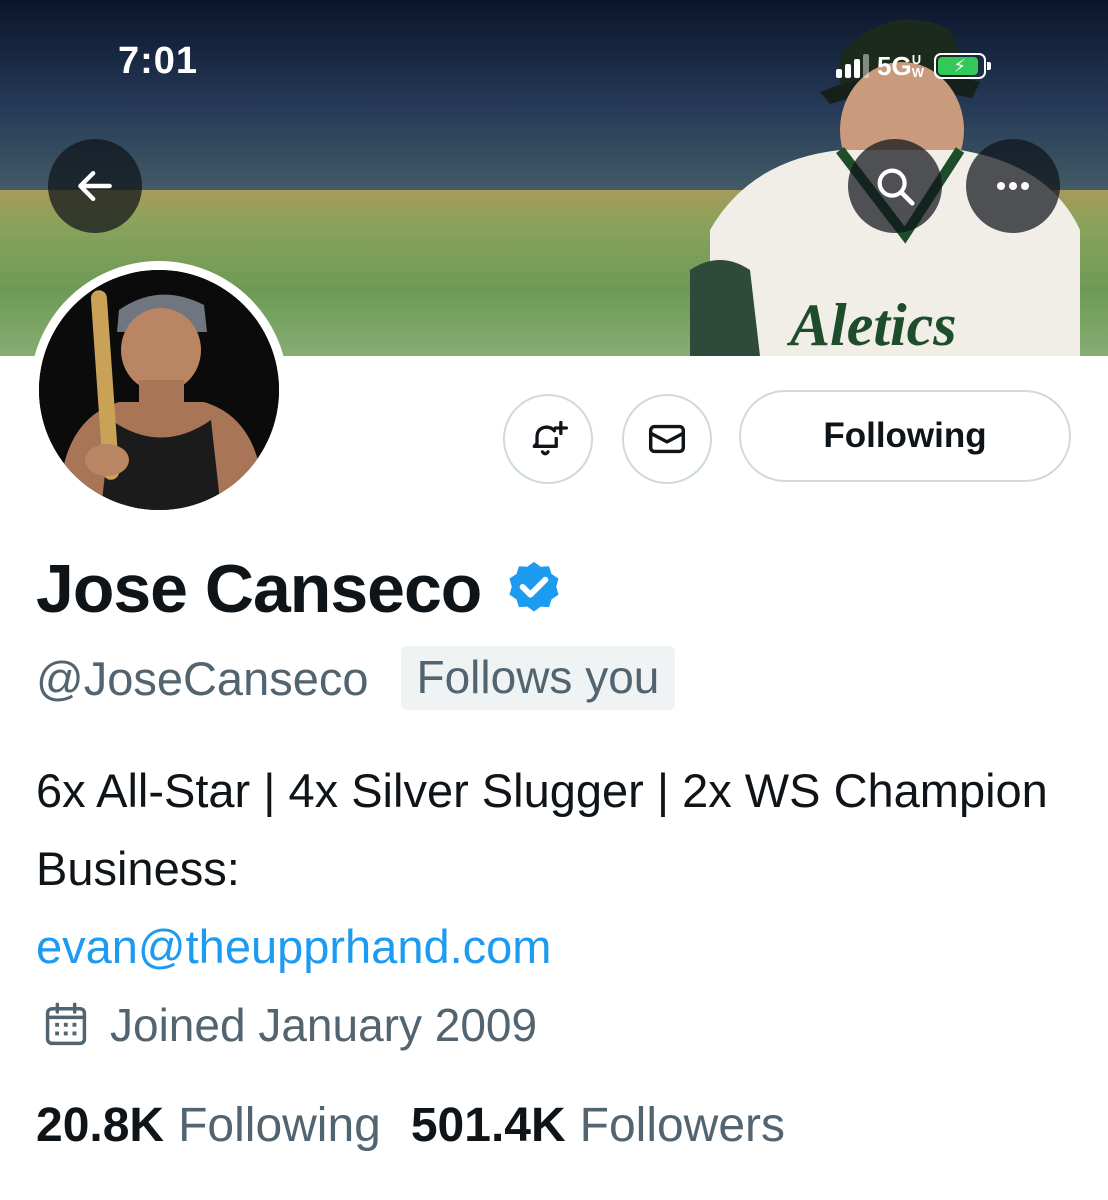 Image resolution: width=1108 pixels, height=1200 pixels. Describe the element at coordinates (66, 1024) in the screenshot. I see `calendar-icon` at that location.